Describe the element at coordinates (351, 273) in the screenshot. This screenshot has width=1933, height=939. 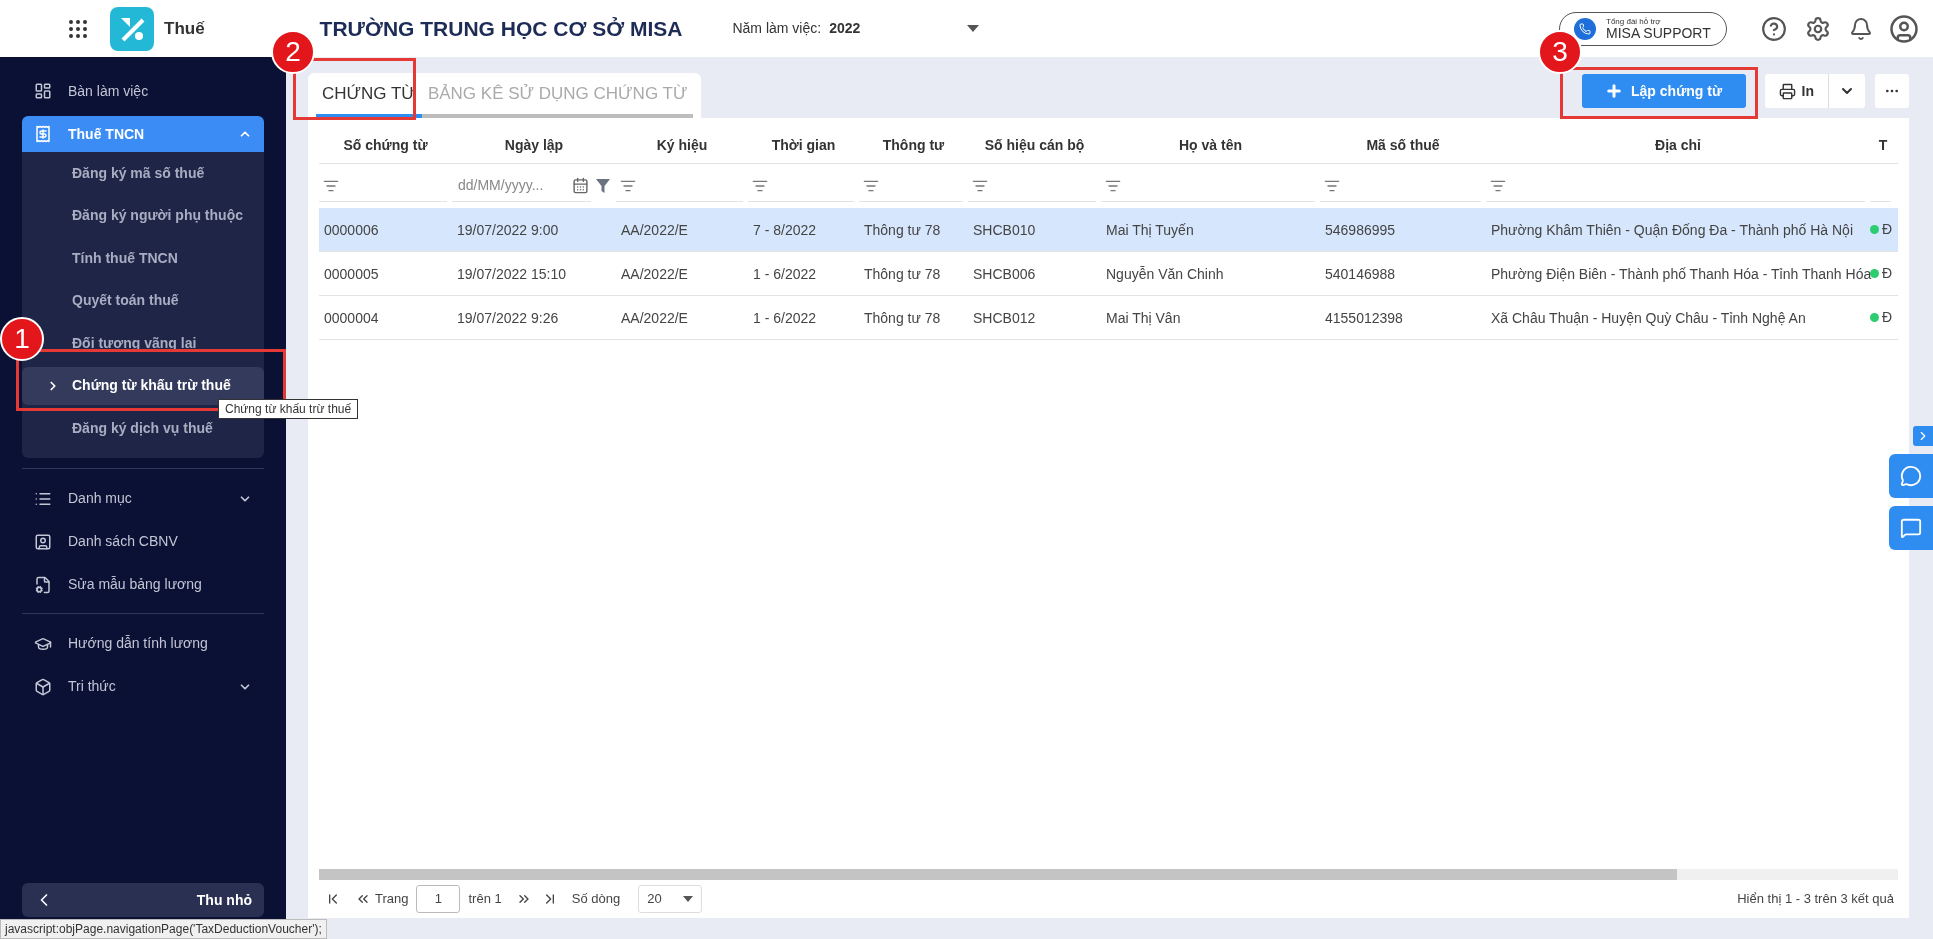
I see `table-cell: 0000005` at that location.